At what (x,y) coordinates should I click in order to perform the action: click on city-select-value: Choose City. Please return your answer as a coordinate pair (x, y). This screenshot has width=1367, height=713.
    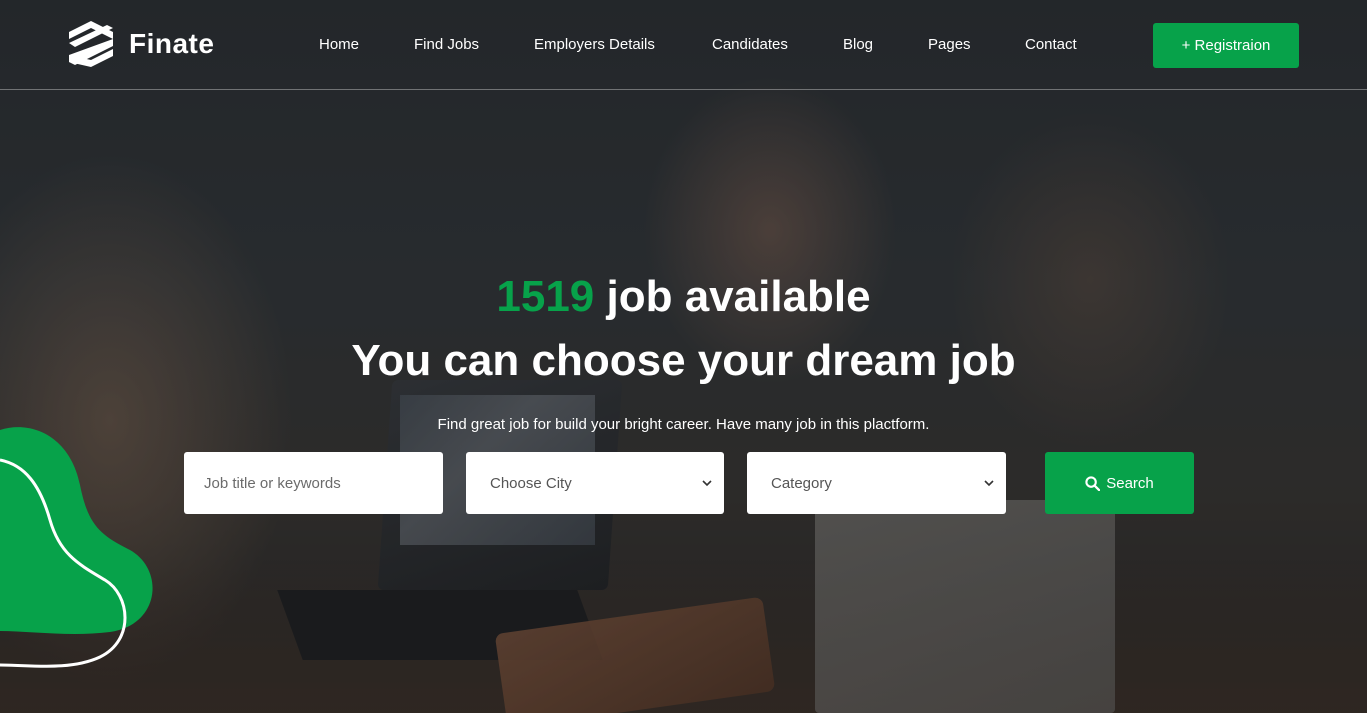
    Looking at the image, I should click on (531, 483).